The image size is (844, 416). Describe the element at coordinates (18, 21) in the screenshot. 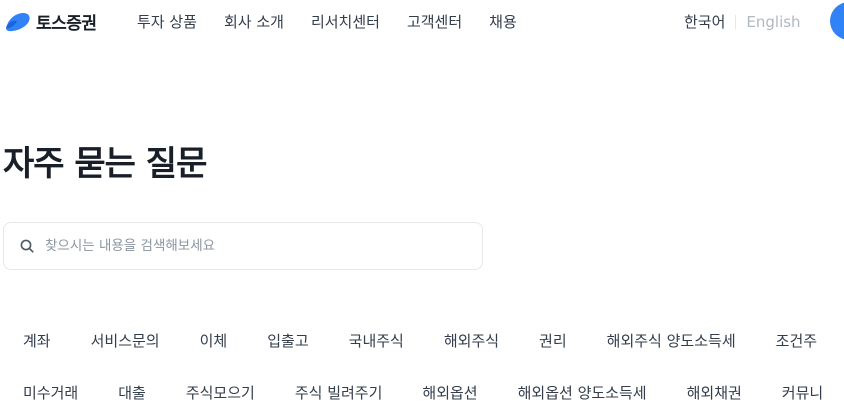

I see `toss-logo-icon` at that location.